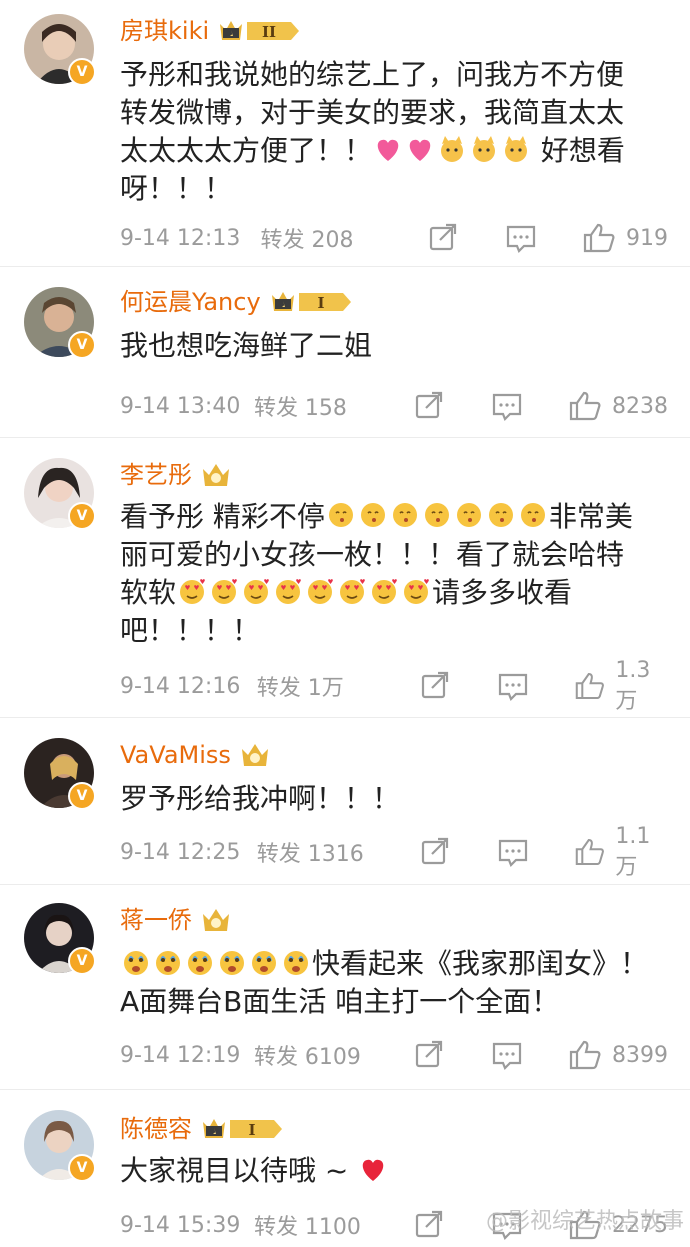 The height and width of the screenshot is (1247, 690). What do you see at coordinates (190, 302) in the screenshot?
I see `username: 何运晨Yancy` at bounding box center [190, 302].